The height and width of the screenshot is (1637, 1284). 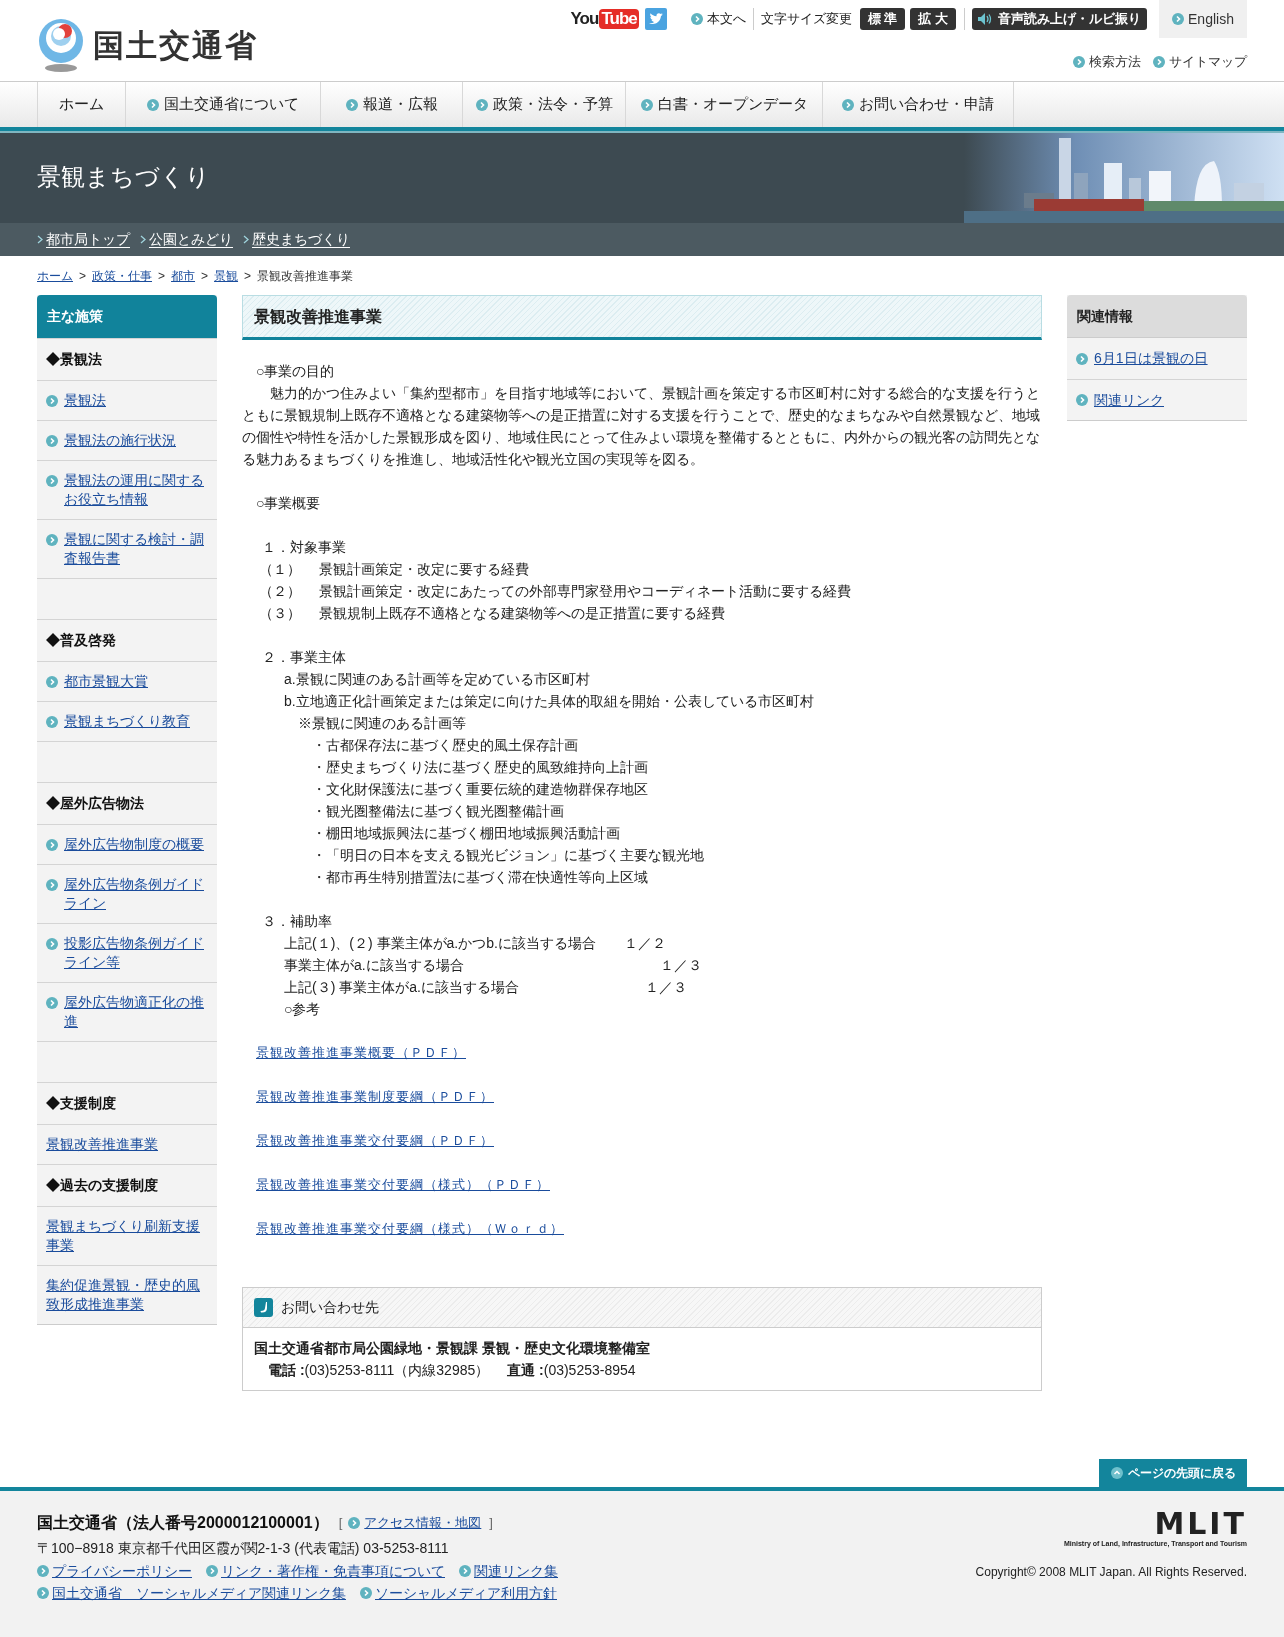 I want to click on font-size-button: 標 準, so click(x=882, y=19).